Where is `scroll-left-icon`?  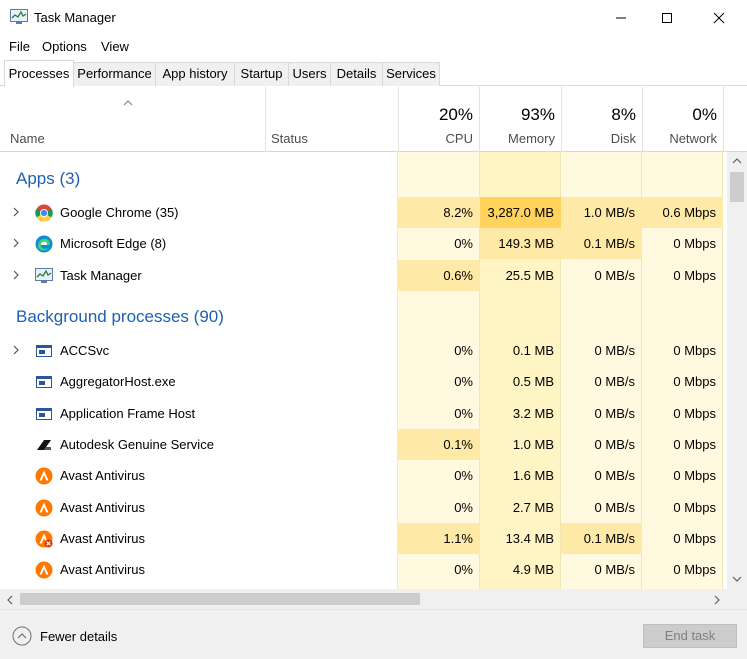
scroll-left-icon is located at coordinates (10, 600).